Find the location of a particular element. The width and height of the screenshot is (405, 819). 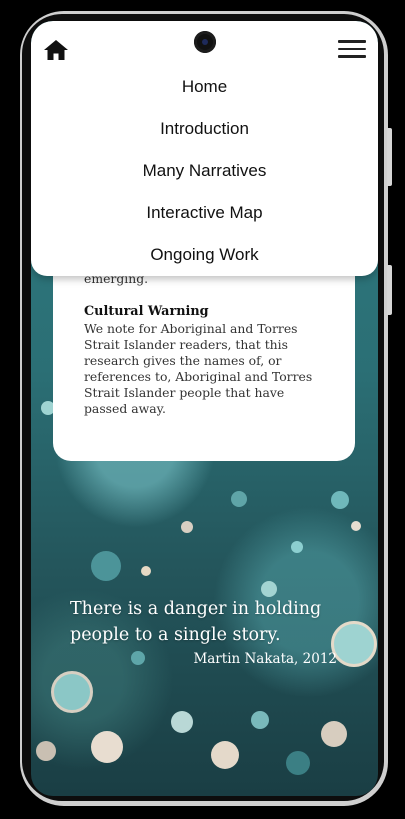

menu-item-interactive-map: Interactive Map is located at coordinates (204, 213).